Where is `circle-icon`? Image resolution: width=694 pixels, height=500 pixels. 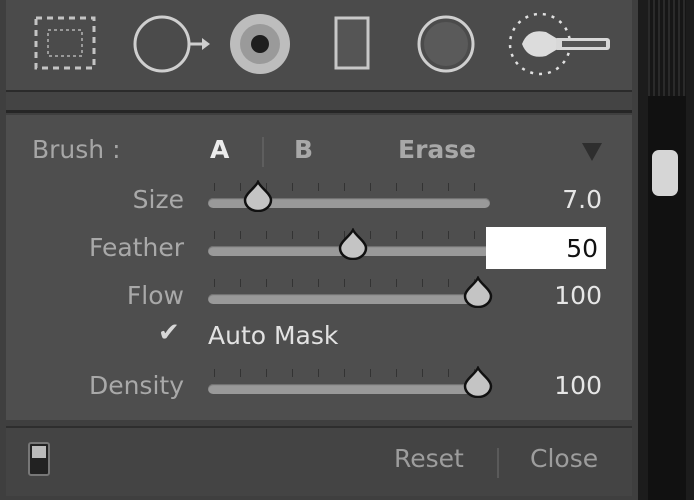
circle-icon is located at coordinates (446, 44).